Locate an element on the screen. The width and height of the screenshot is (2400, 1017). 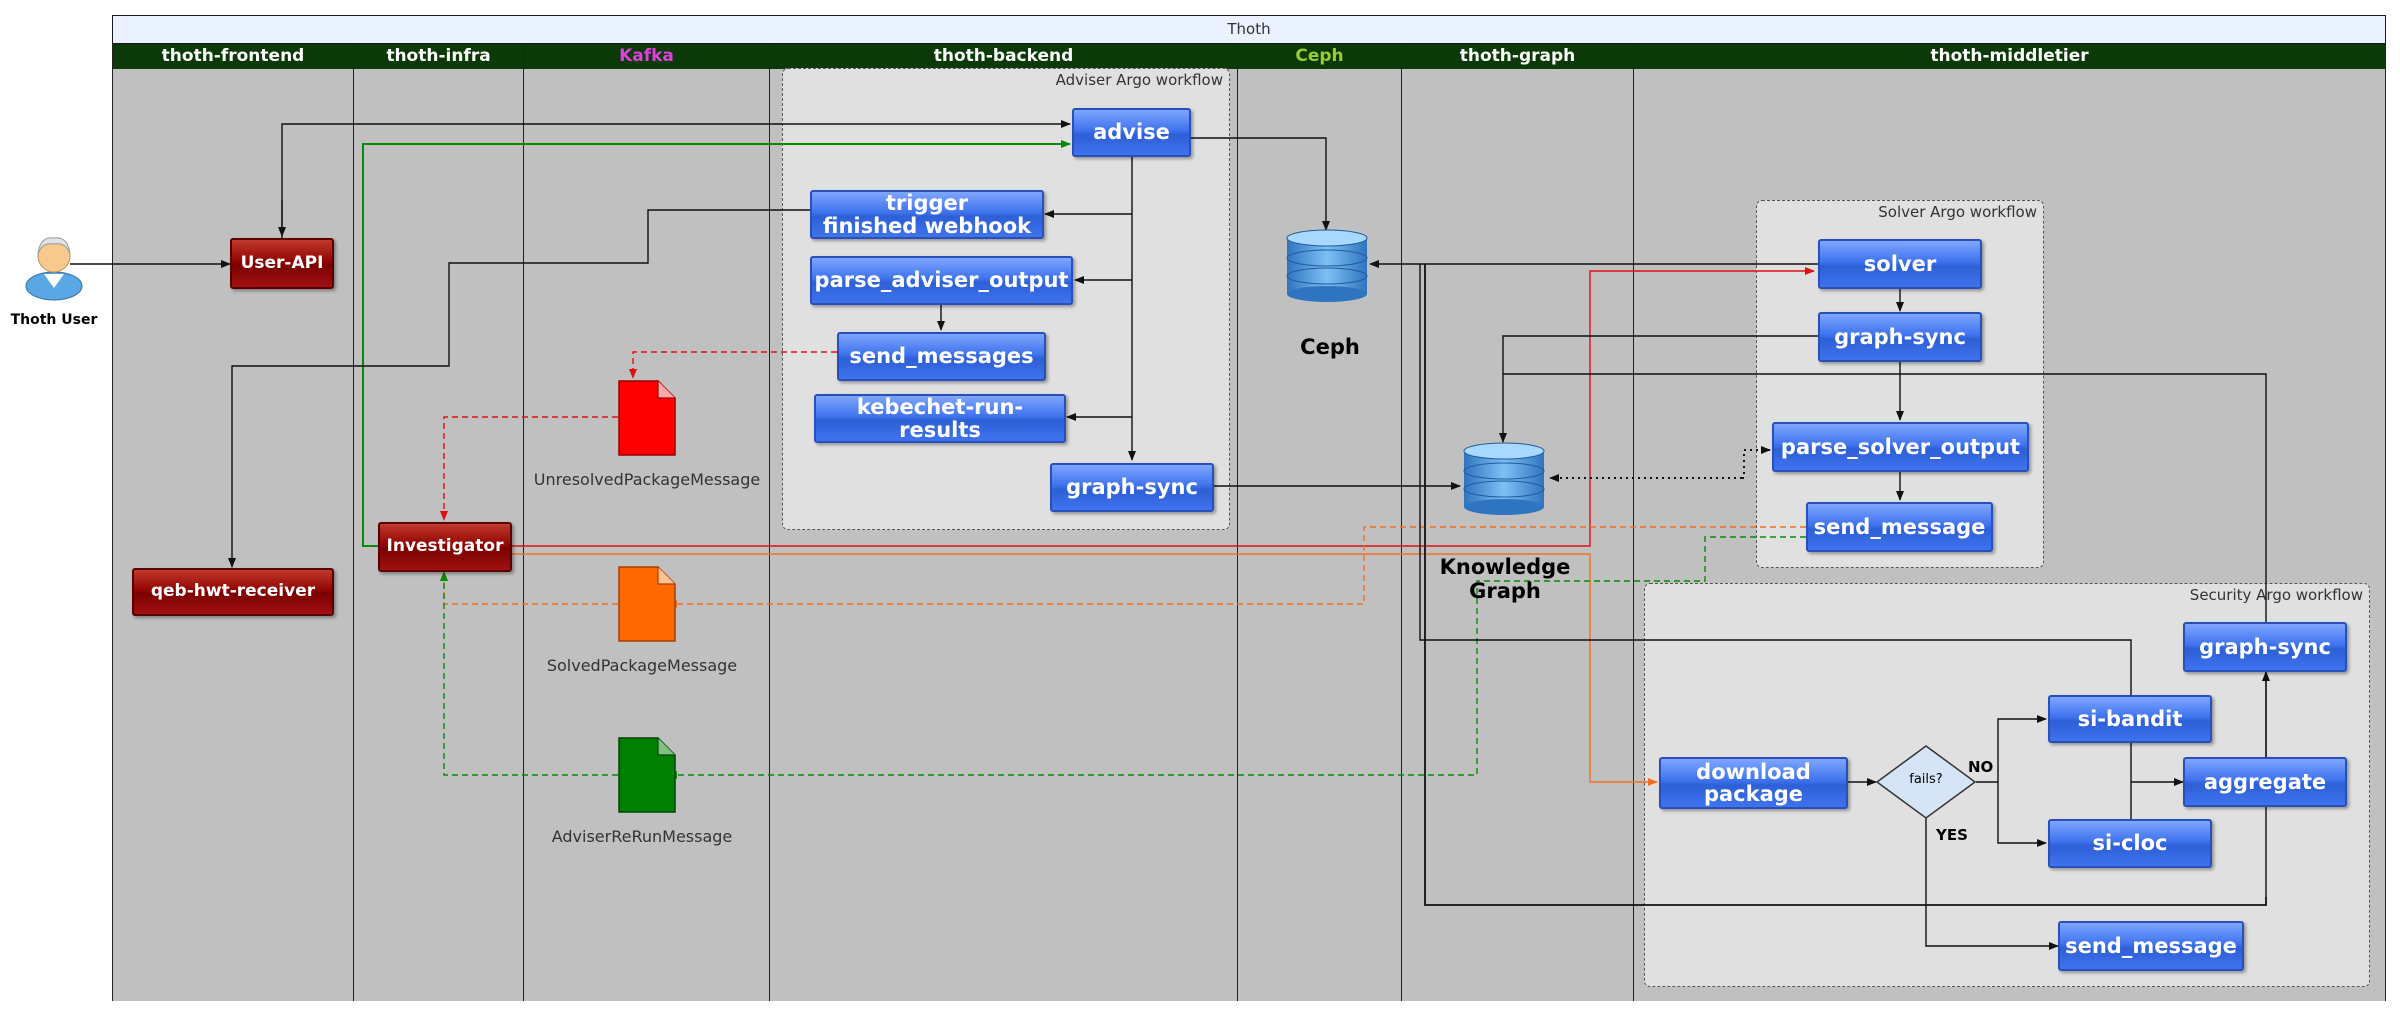
decision-yes-label: YES is located at coordinates (1952, 835).